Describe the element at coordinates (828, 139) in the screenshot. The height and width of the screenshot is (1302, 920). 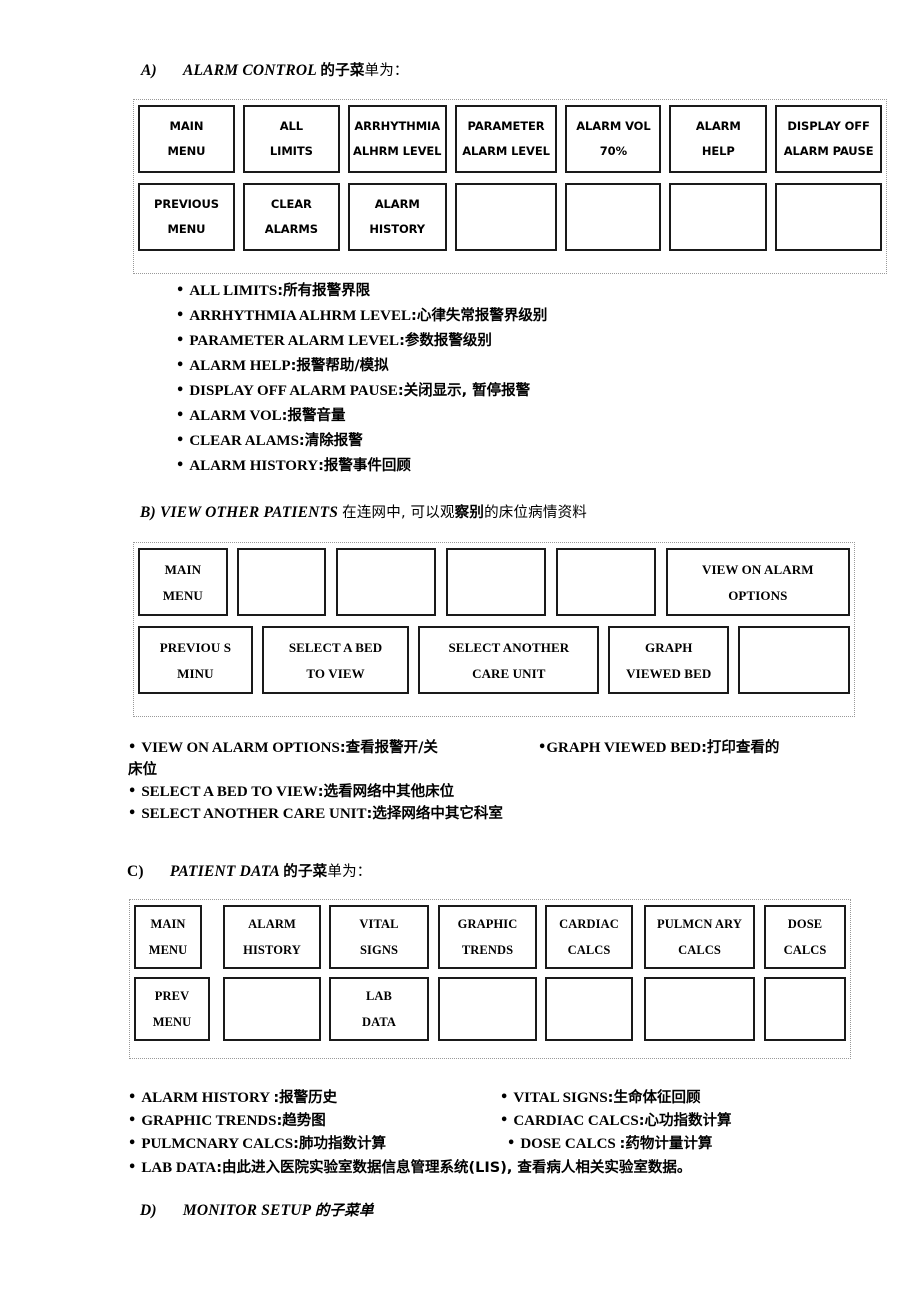
I see `menu-button-display-off-alarm-pause: DISPLAY OFF ALARM PAUSE` at that location.